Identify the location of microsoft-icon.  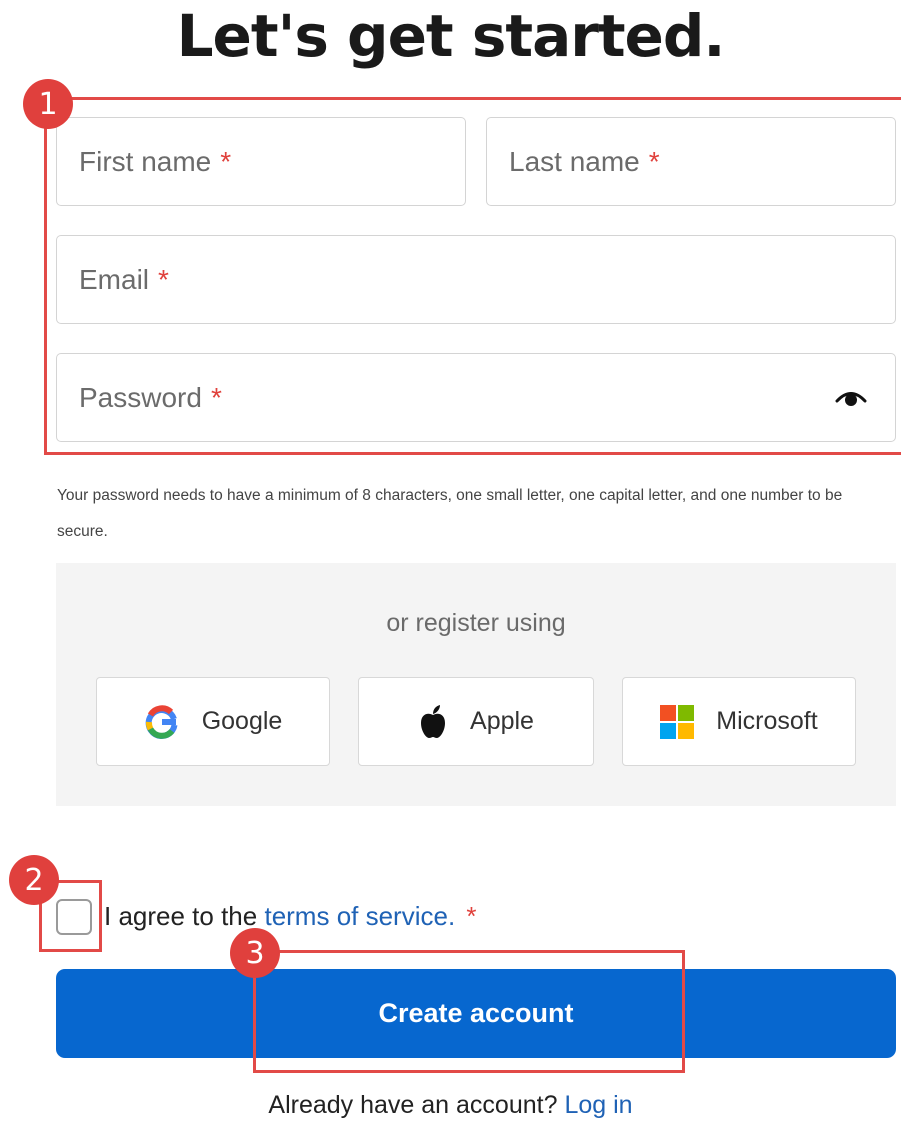
(677, 721).